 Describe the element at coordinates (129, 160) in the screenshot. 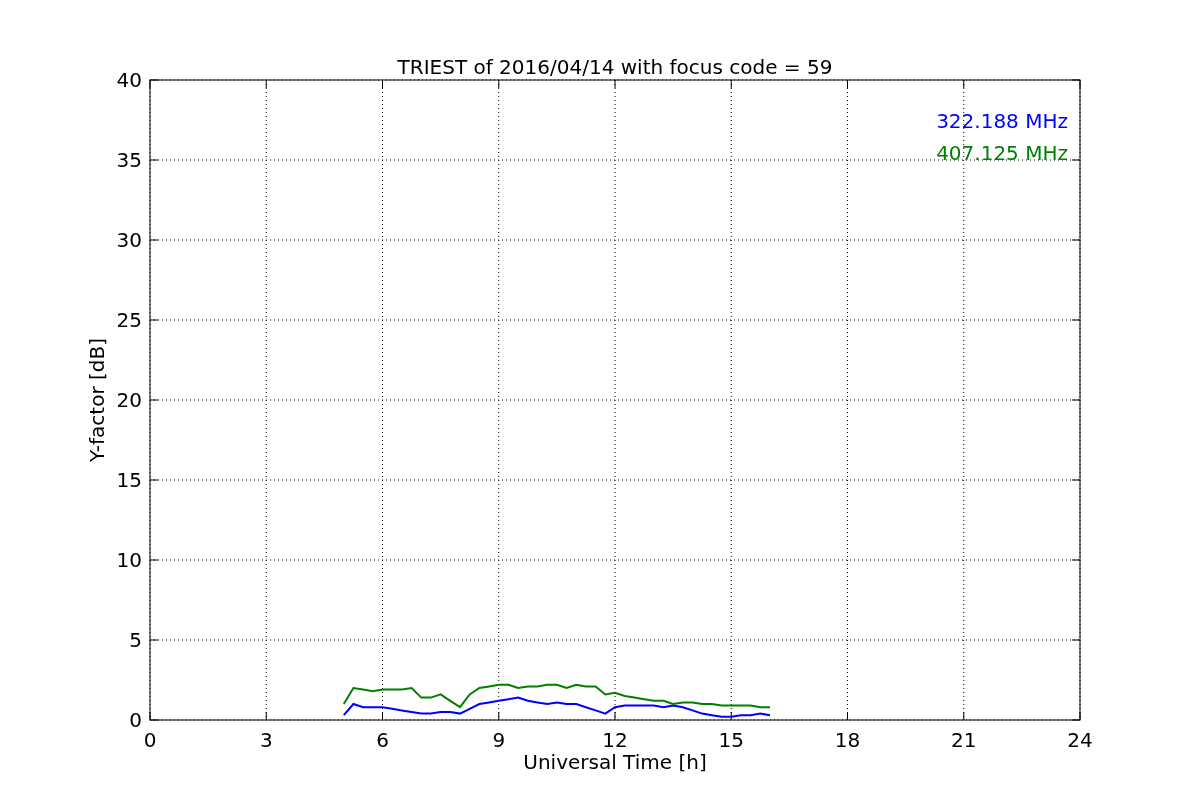

I see `y-tick-label: 35` at that location.